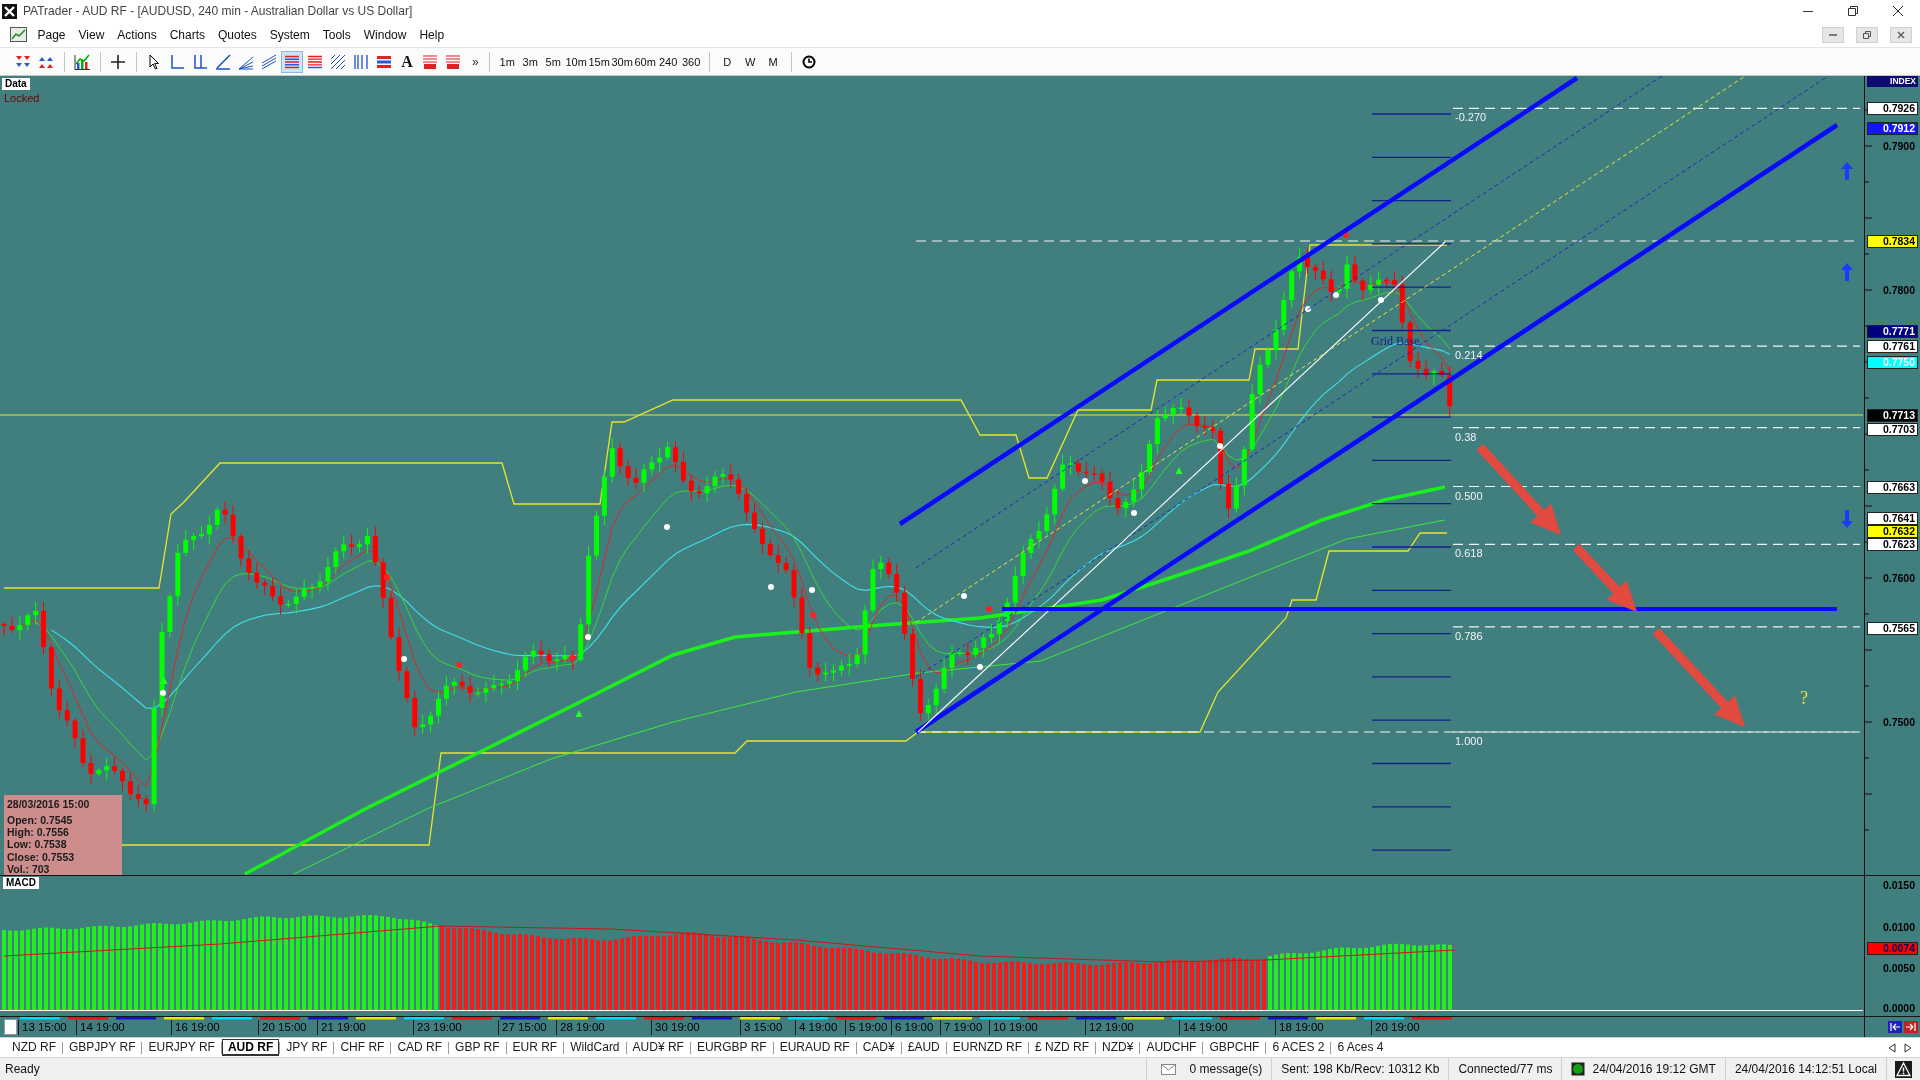  I want to click on message-count: 0 message(s), so click(1226, 1069).